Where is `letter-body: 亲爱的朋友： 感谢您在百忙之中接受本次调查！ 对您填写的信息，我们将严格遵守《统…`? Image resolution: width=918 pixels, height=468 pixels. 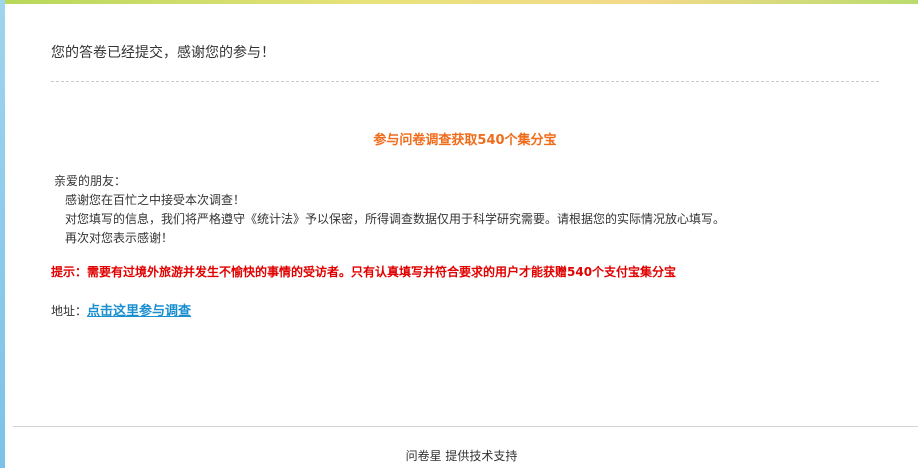 letter-body: 亲爱的朋友： 感谢您在百忙之中接受本次调查！ 对您填写的信息，我们将严格遵守《统… is located at coordinates (389, 210).